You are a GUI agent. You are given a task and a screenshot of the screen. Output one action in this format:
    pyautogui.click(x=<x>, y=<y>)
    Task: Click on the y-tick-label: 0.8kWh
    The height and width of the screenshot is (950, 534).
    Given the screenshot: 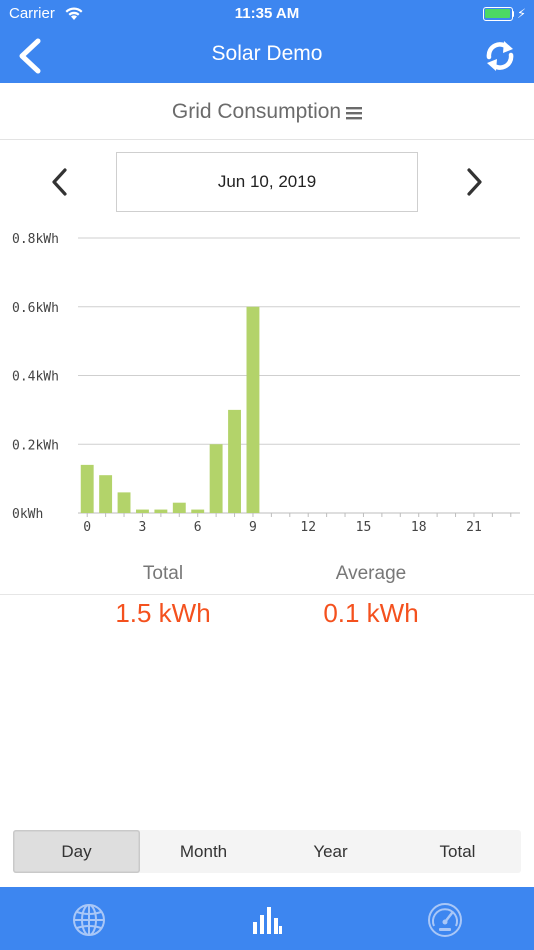 What is the action you would take?
    pyautogui.click(x=35, y=239)
    